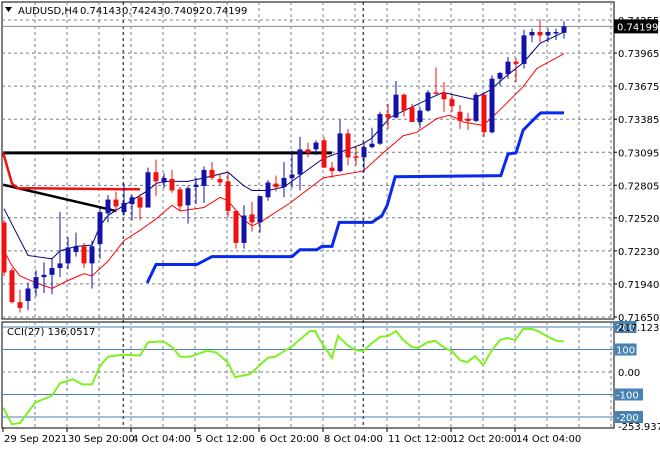 The width and height of the screenshot is (660, 450). I want to click on price-tick-label: 0.72520, so click(638, 219).